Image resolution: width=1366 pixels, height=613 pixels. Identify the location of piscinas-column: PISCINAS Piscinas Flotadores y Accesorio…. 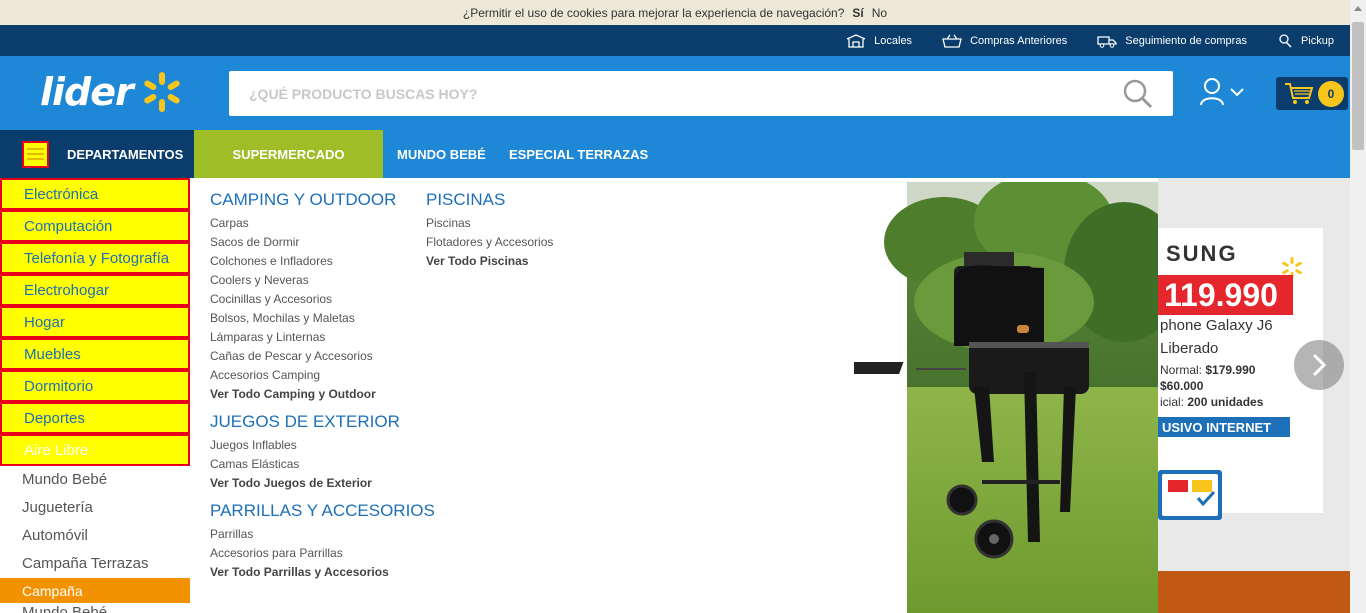
(489, 230).